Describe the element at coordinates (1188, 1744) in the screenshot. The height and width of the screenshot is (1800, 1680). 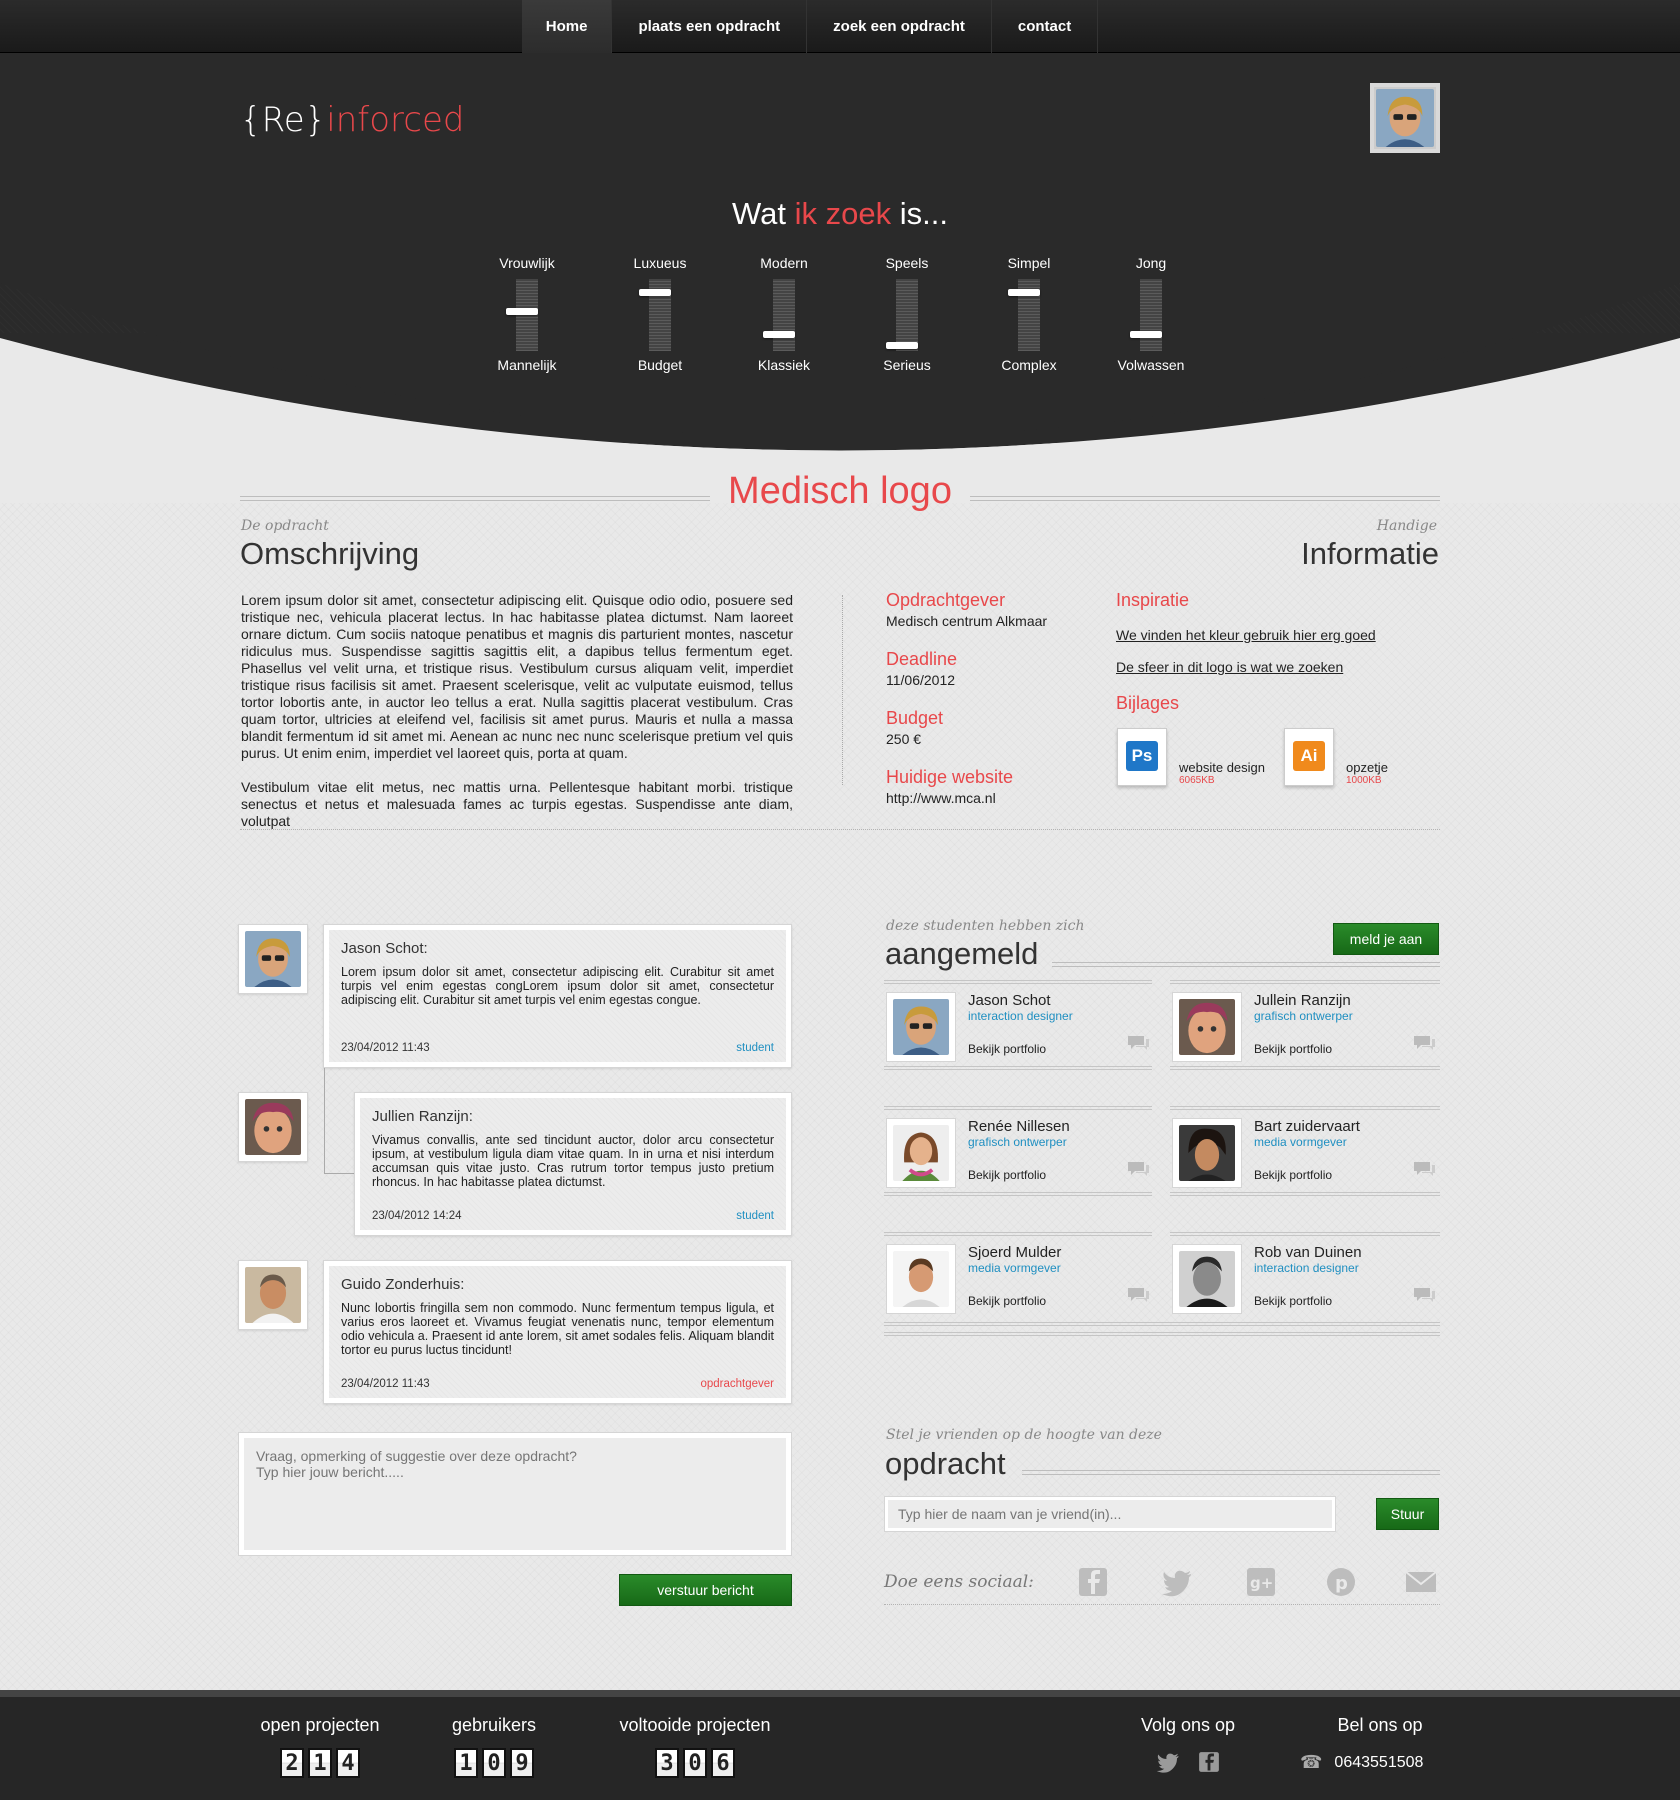
I see `follow-us: Volg ons op` at that location.